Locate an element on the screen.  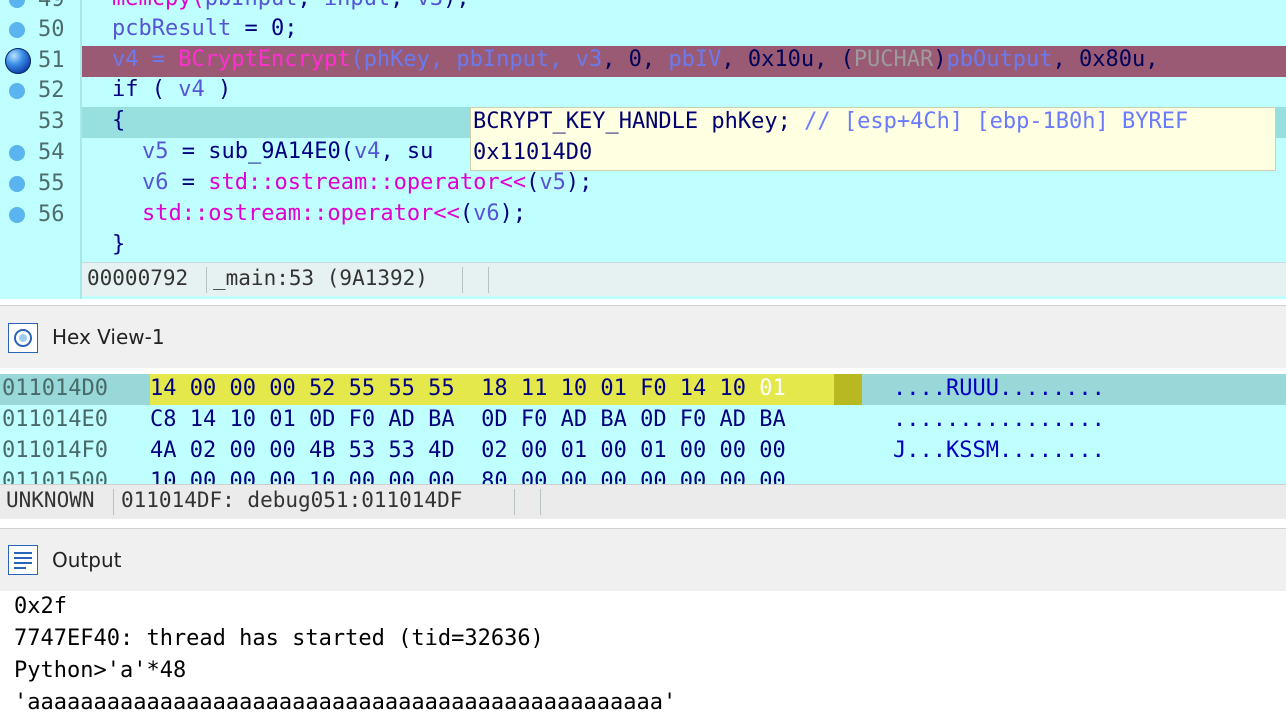
gutter-line-54: 54 is located at coordinates (40, 153).